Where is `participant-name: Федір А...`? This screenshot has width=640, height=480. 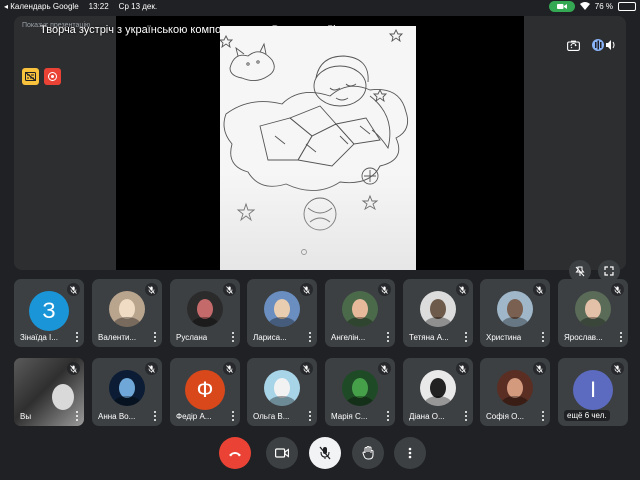
participant-name: Федір А... is located at coordinates (194, 416).